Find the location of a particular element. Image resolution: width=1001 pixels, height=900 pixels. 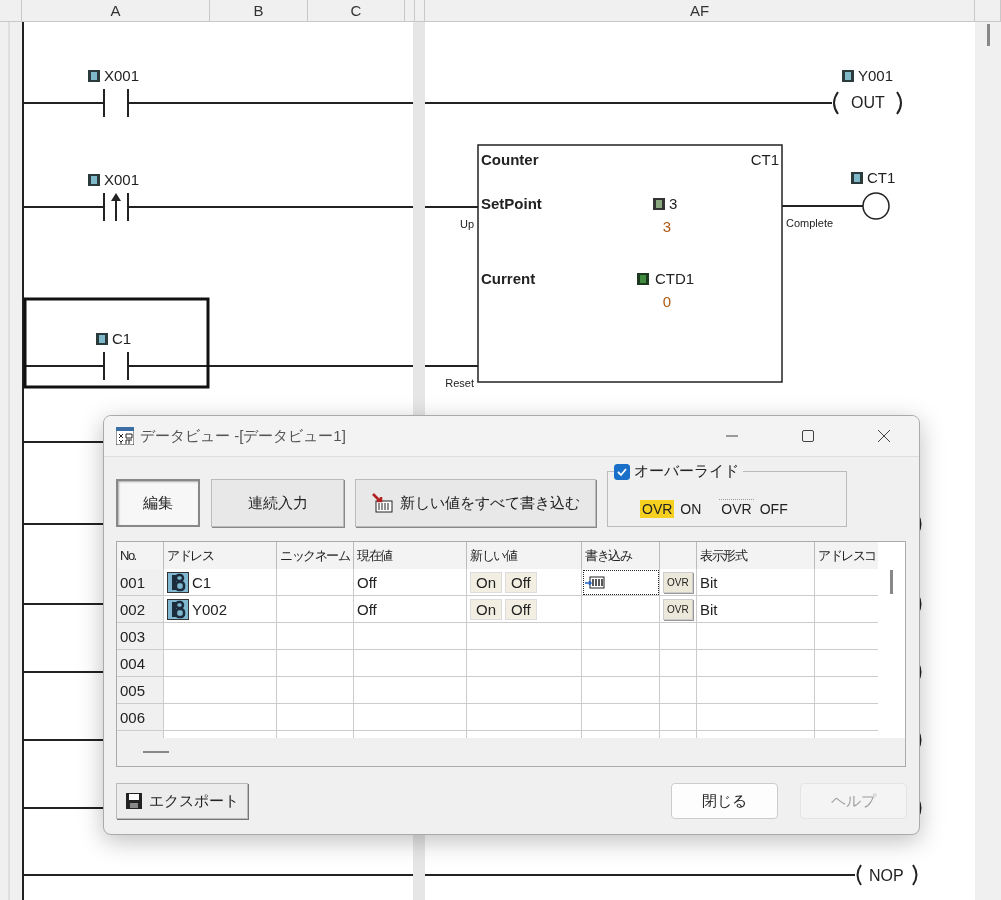

table-cell: Y002 is located at coordinates (220, 609).